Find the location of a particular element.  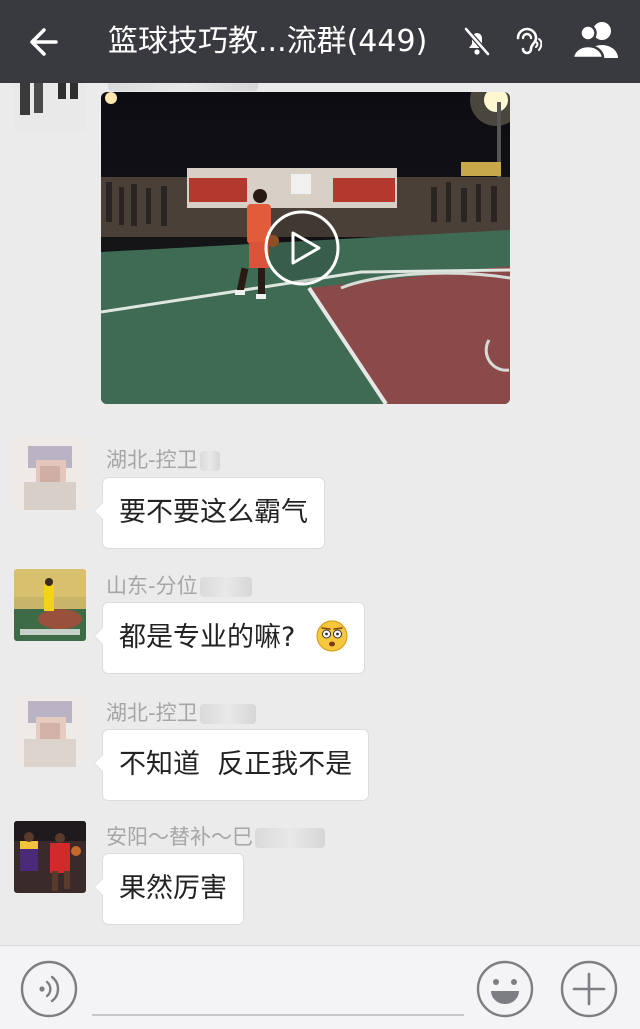

earpiece-icon is located at coordinates (527, 42).